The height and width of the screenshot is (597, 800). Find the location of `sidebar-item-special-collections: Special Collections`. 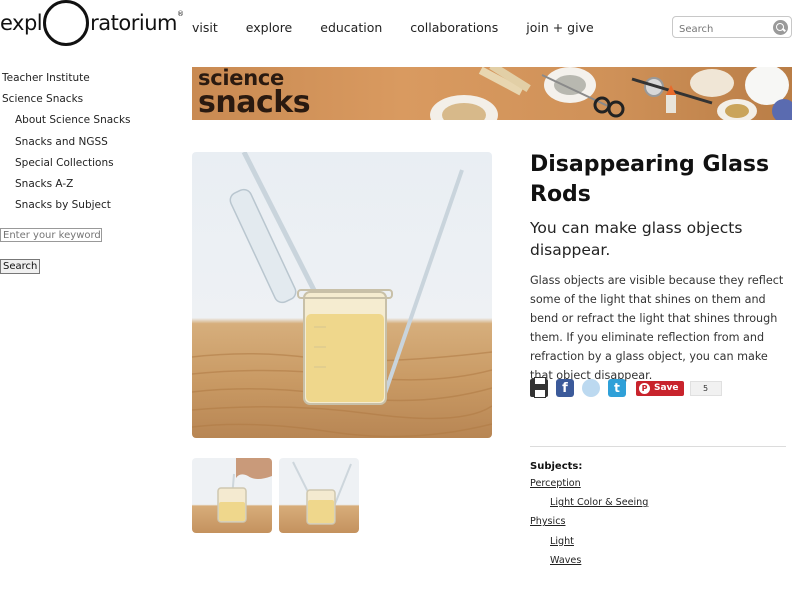

sidebar-item-special-collections: Special Collections is located at coordinates (92, 163).